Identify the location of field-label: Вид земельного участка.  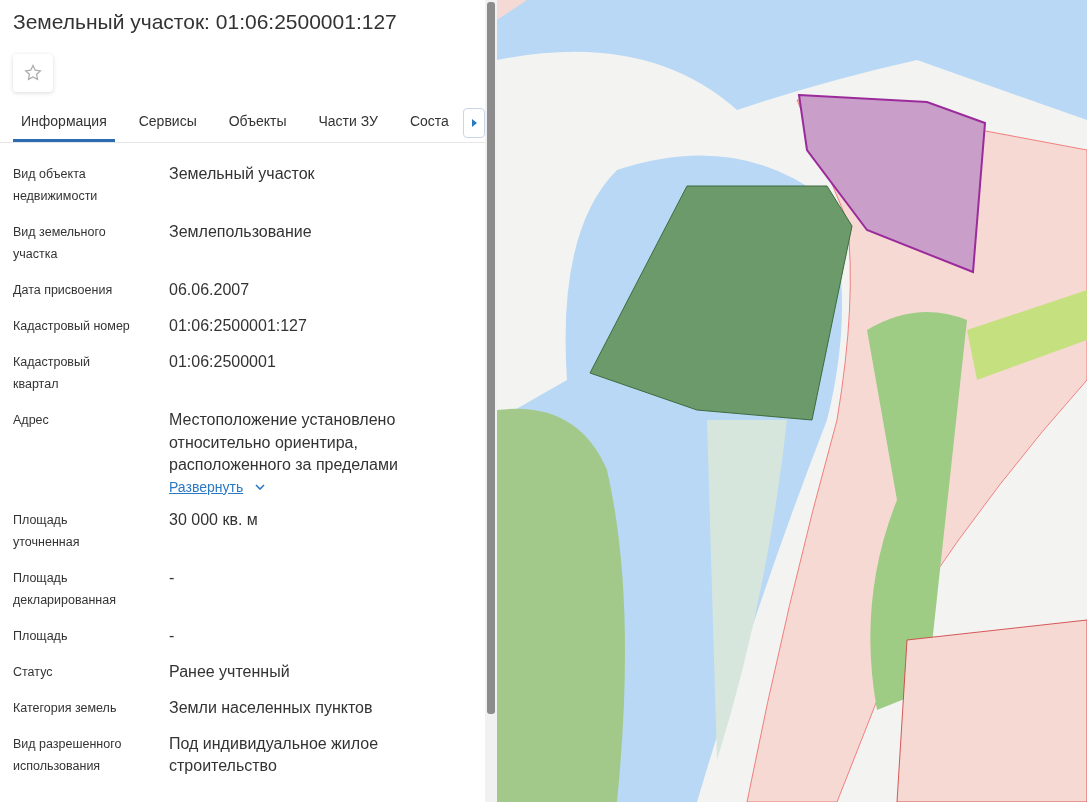
(60, 243).